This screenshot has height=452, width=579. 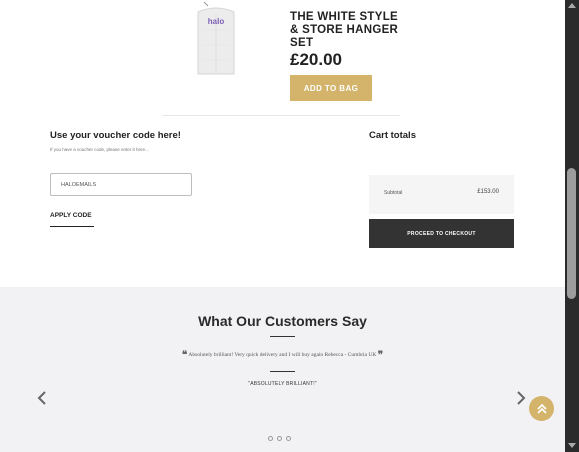 What do you see at coordinates (42, 400) in the screenshot?
I see `chevron-left-icon` at bounding box center [42, 400].